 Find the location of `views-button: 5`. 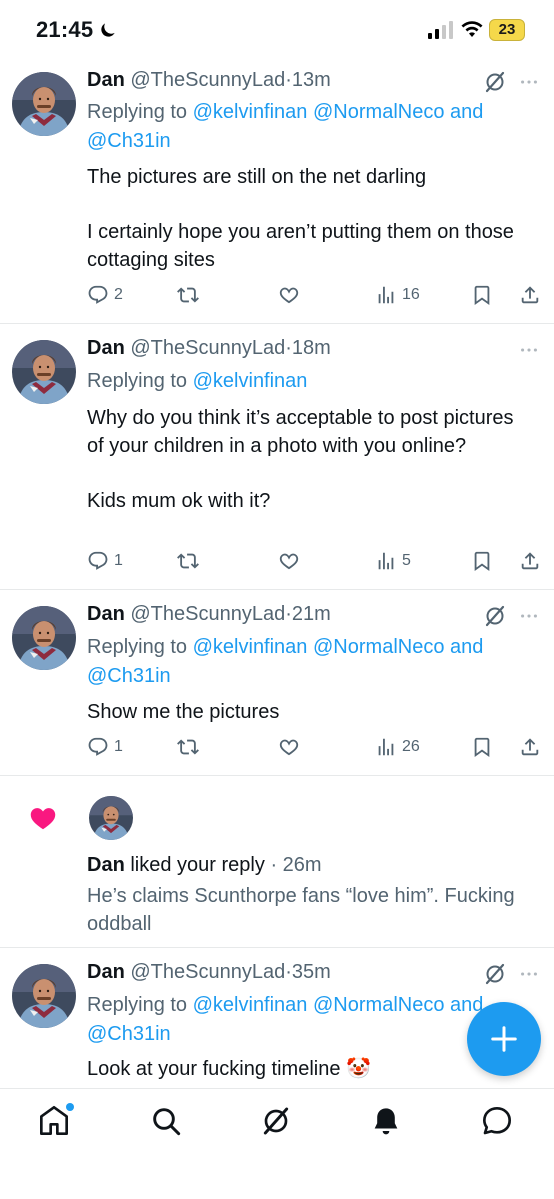

views-button: 5 is located at coordinates (393, 561).